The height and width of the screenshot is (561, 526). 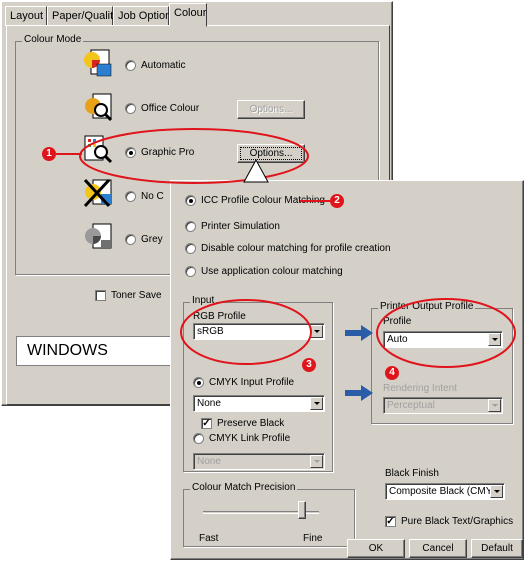 I want to click on printer-simulation-radio: Printer Simulation, so click(x=232, y=226).